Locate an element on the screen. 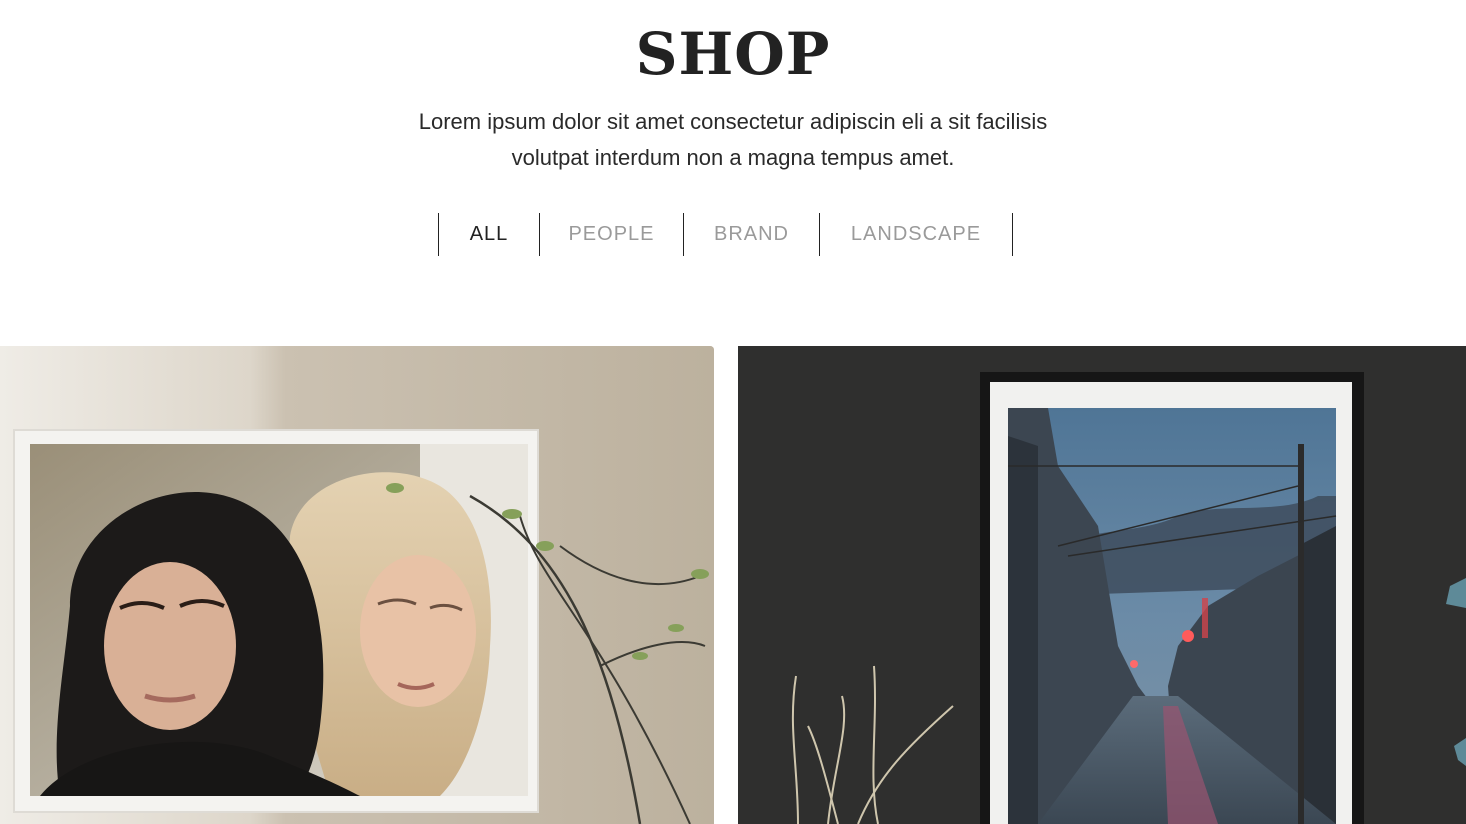  filter-brand: BRAND is located at coordinates (752, 234).